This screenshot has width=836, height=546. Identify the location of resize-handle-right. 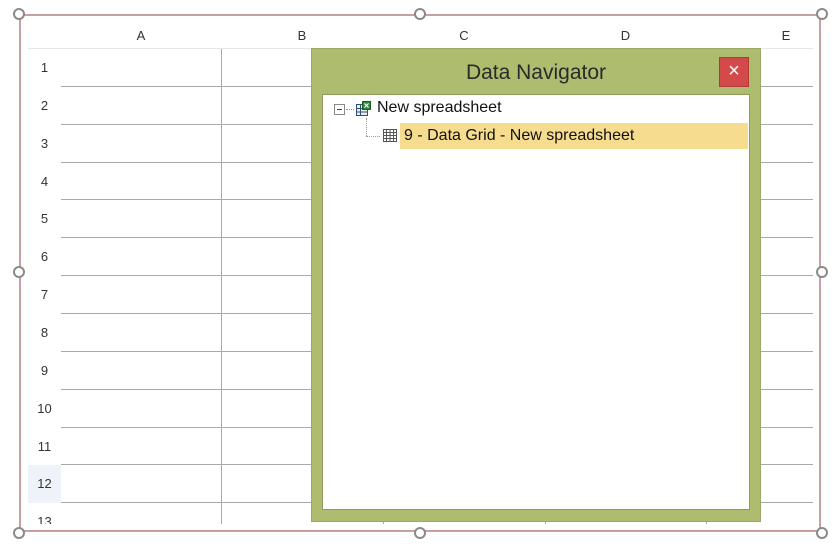
(822, 272).